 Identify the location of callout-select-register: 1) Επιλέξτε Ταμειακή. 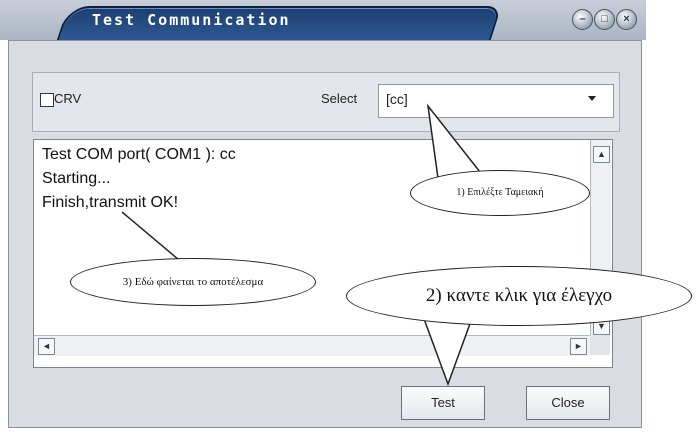
(500, 193).